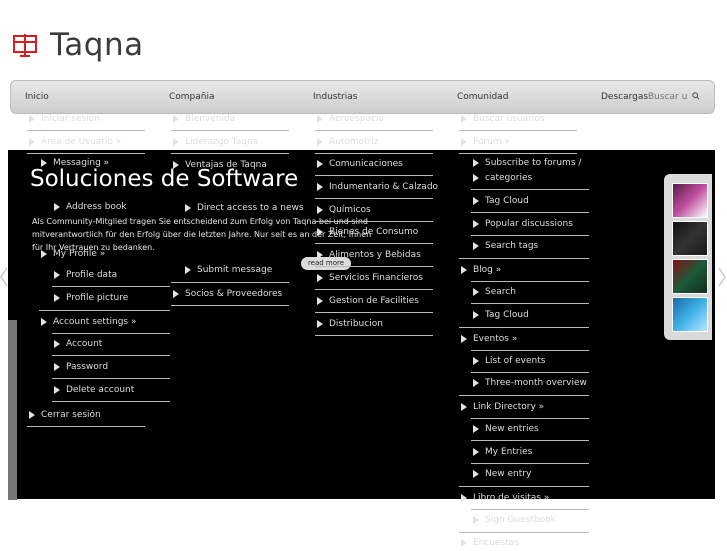  What do you see at coordinates (502, 178) in the screenshot?
I see `menu-subscribe-categories: categories` at bounding box center [502, 178].